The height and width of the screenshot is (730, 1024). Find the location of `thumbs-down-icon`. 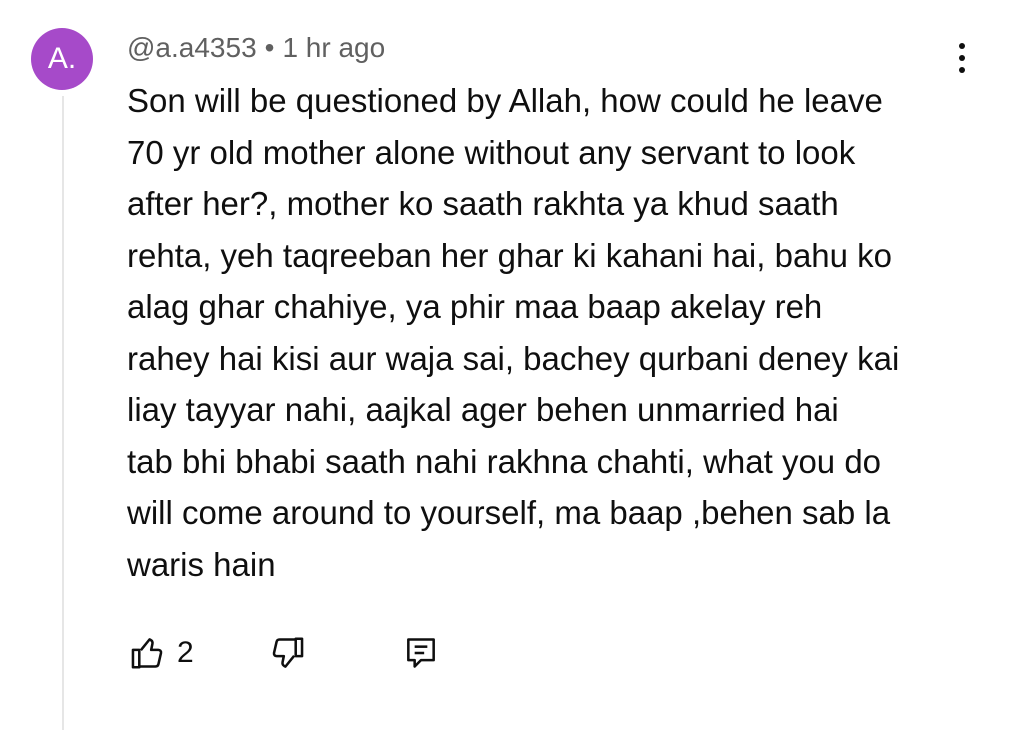

thumbs-down-icon is located at coordinates (287, 652).